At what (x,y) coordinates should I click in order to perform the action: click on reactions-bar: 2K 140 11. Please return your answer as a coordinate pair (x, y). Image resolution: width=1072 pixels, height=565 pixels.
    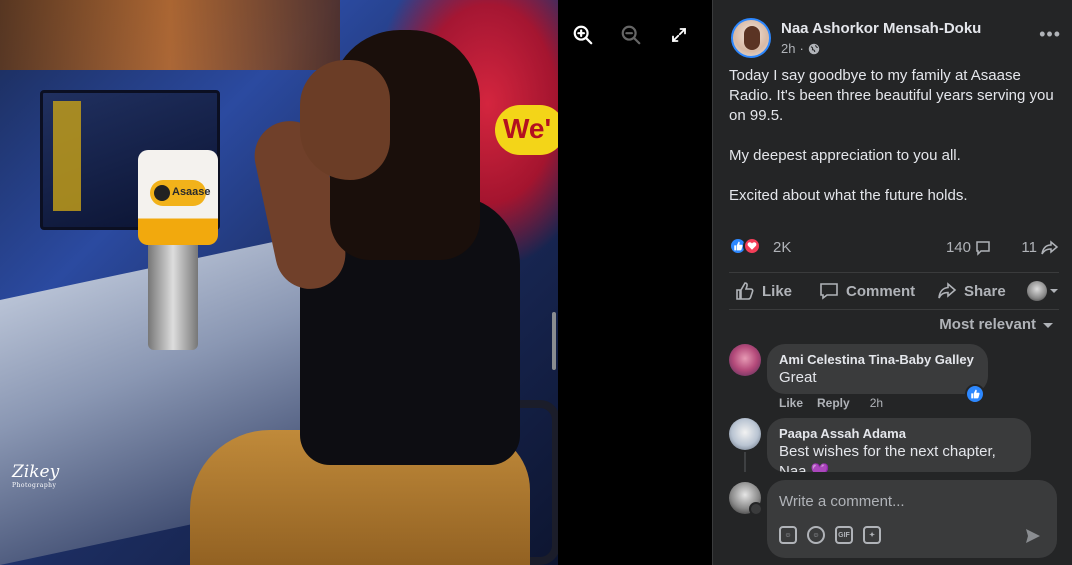
    Looking at the image, I should click on (894, 248).